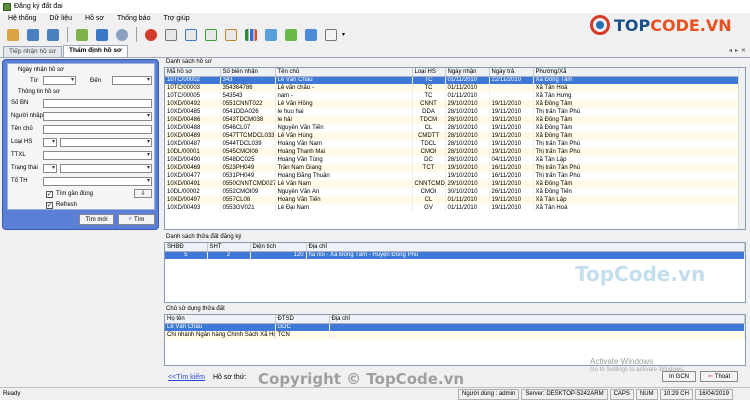 This screenshot has width=750, height=400. I want to click on records-cell: 10XD/00493, so click(193, 208).